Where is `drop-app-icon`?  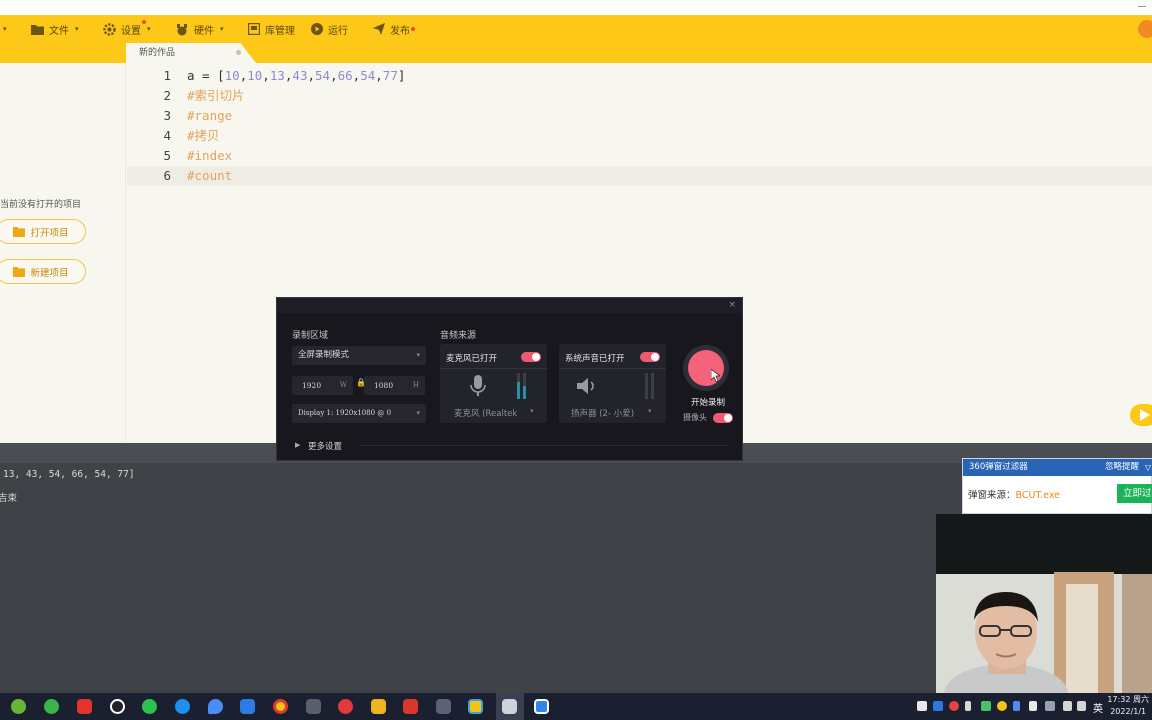 drop-app-icon is located at coordinates (215, 706).